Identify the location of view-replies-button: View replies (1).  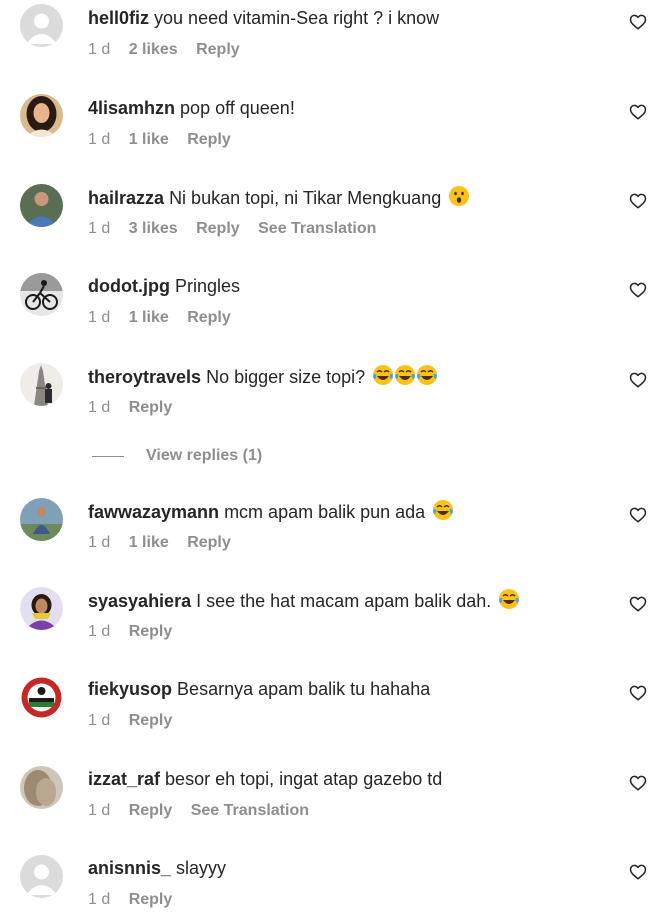
(177, 456).